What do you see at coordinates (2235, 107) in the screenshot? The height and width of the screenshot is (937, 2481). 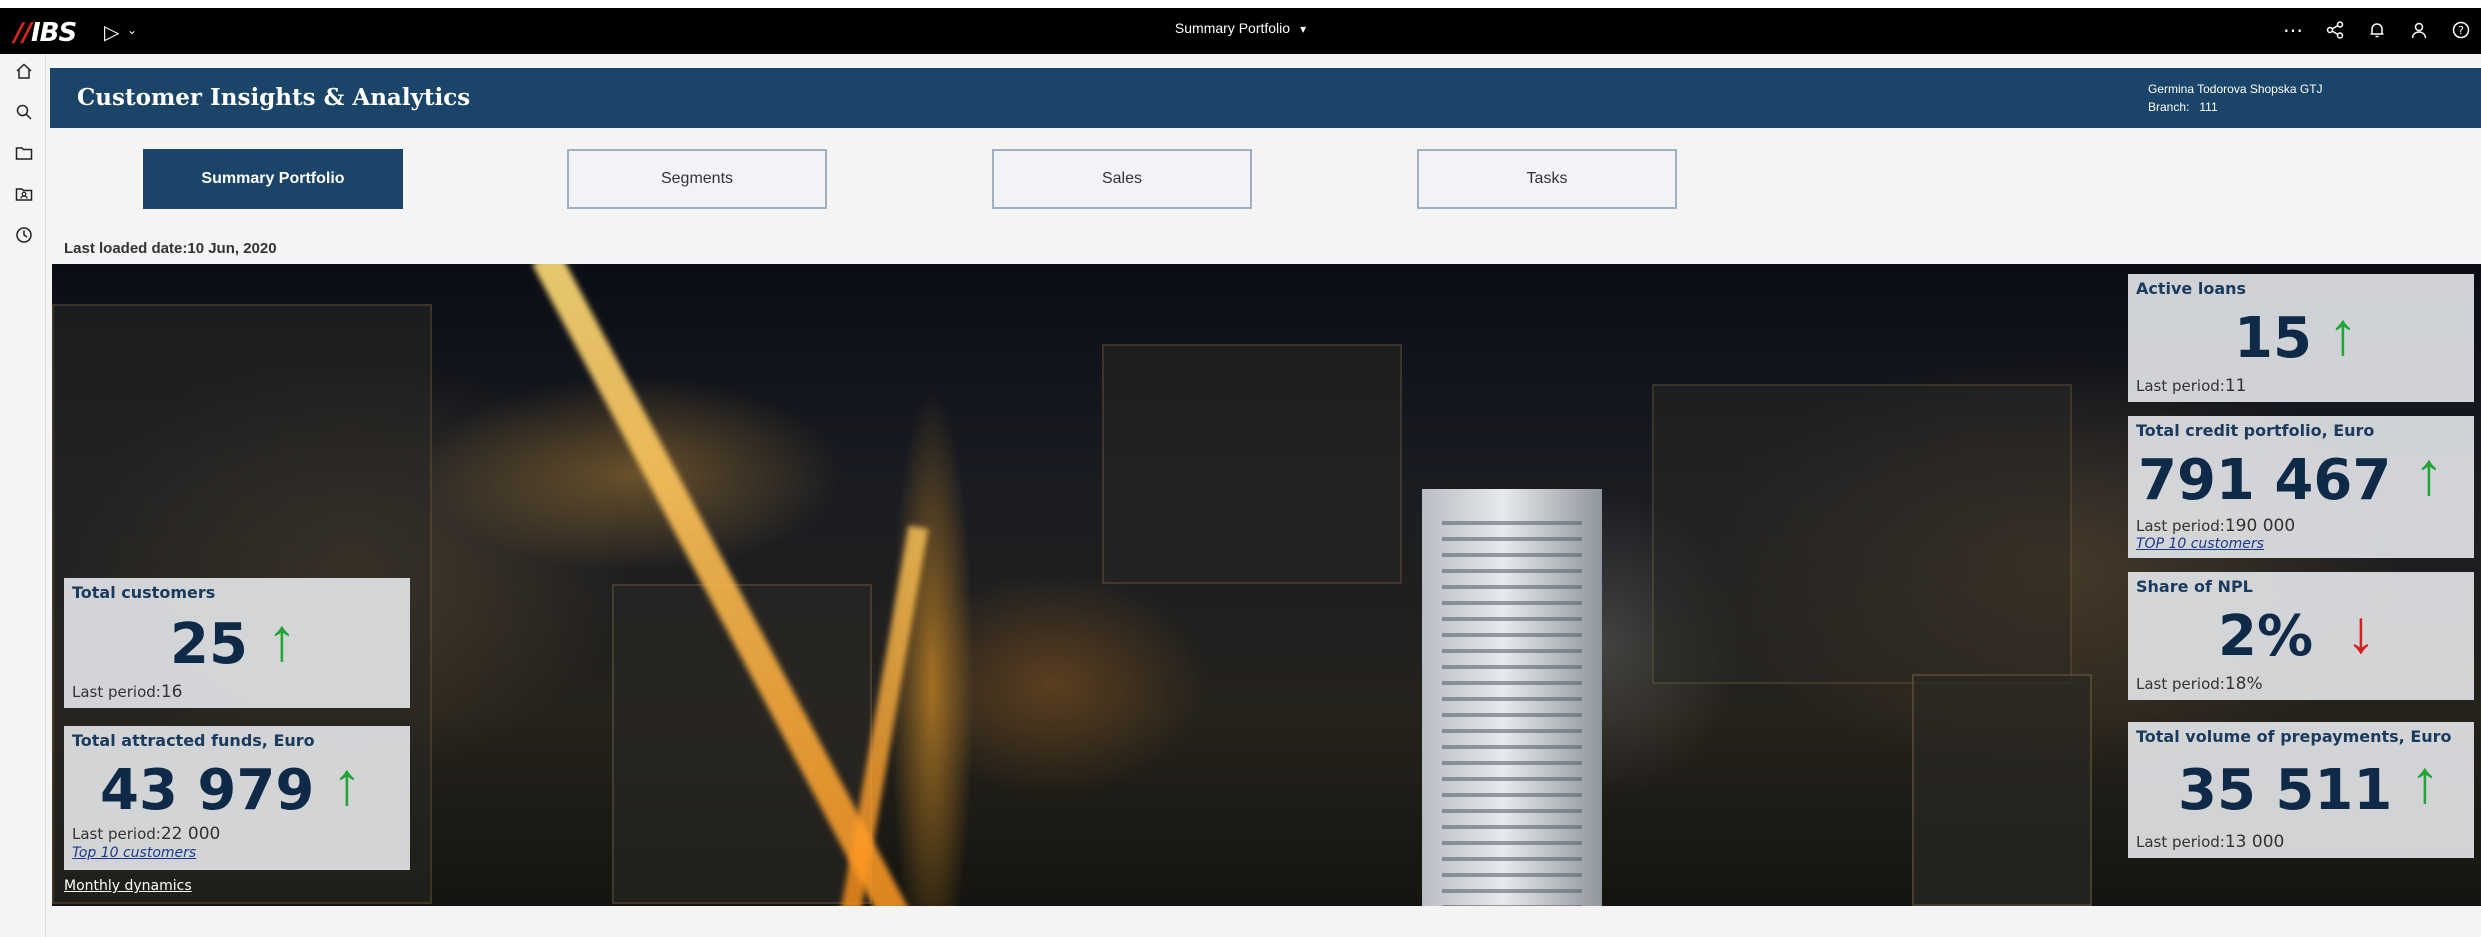 I see `branch-row: Branch: 111` at bounding box center [2235, 107].